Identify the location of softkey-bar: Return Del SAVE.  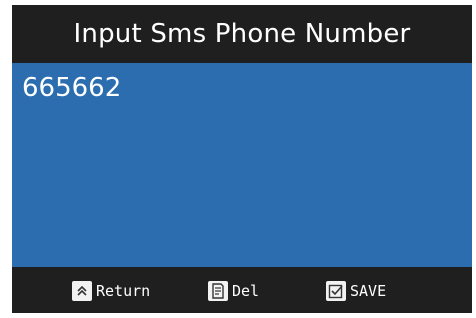
(242, 290).